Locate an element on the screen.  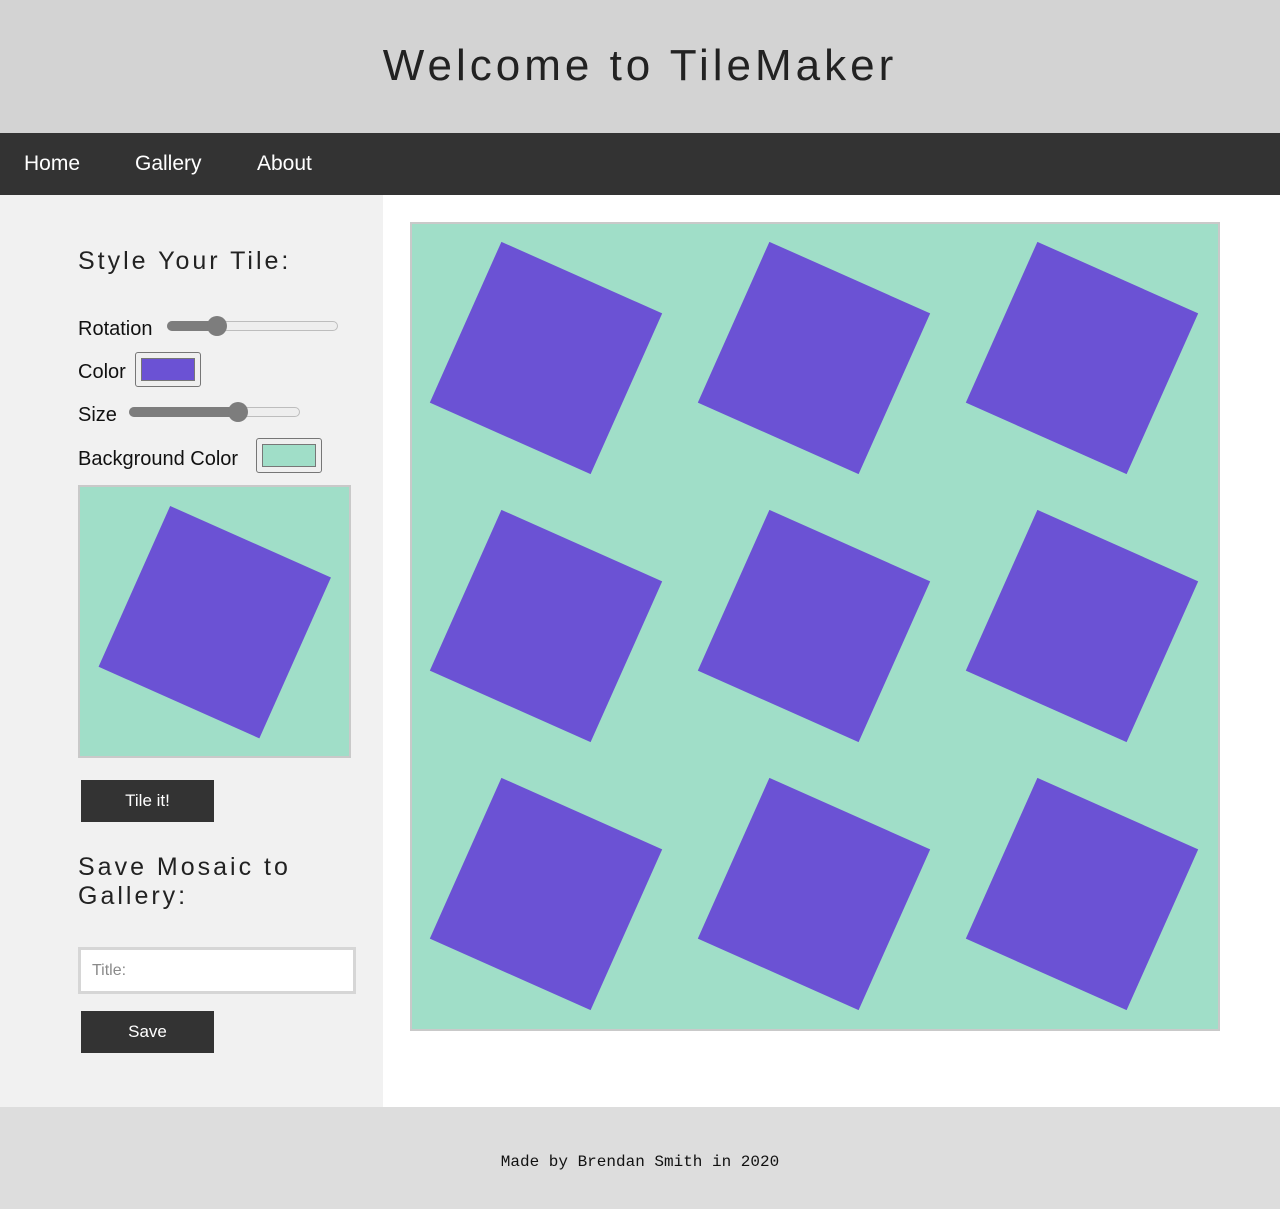
nav-home-link: Home is located at coordinates (52, 164).